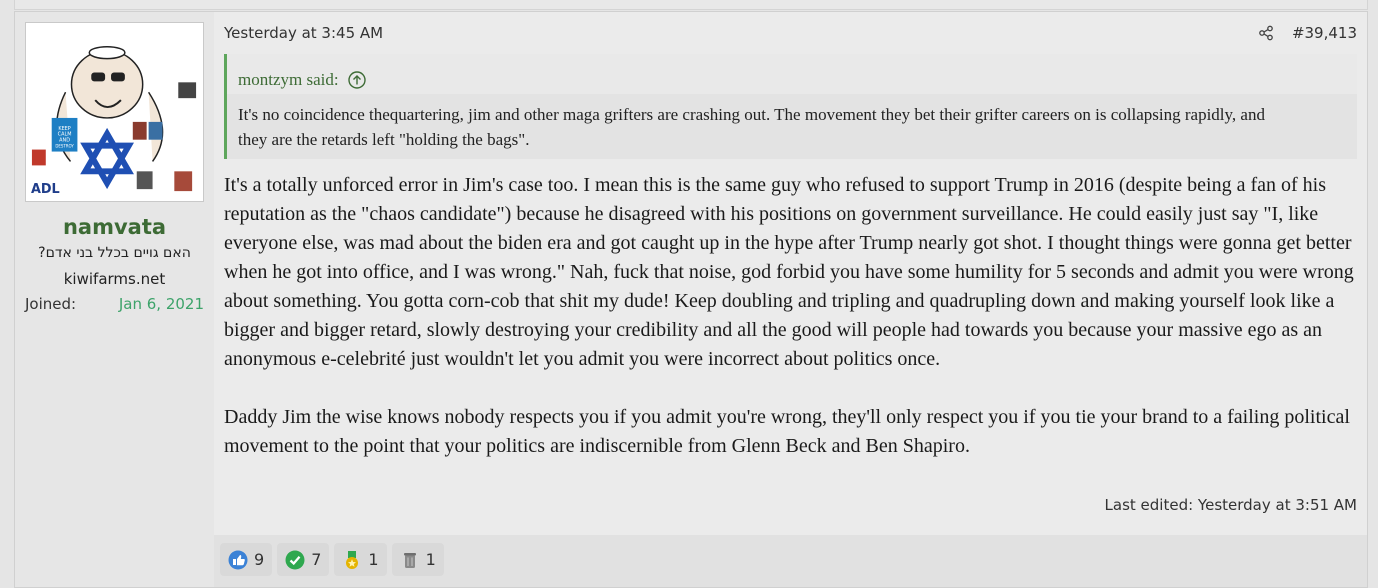  What do you see at coordinates (691, 5) in the screenshot?
I see `previous-post-edge` at bounding box center [691, 5].